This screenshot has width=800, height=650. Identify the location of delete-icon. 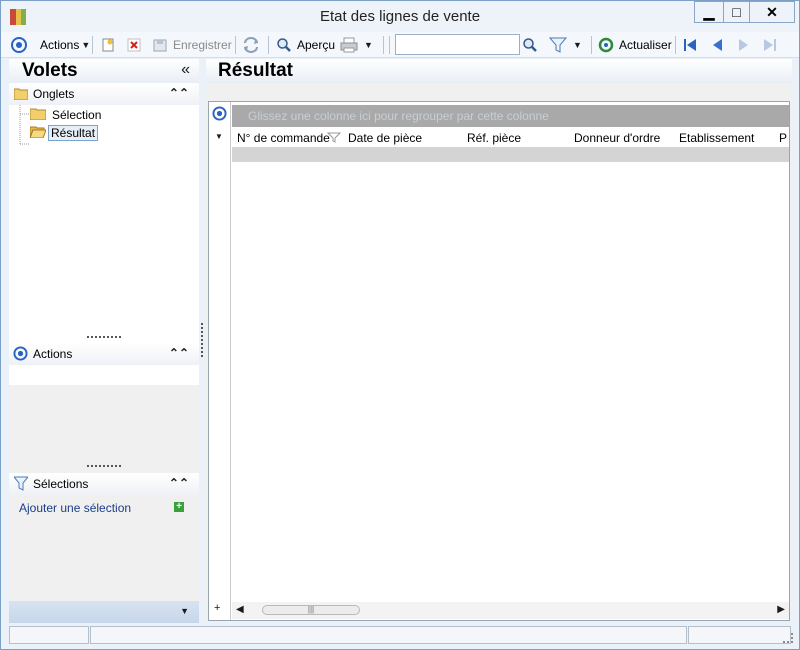
(134, 45).